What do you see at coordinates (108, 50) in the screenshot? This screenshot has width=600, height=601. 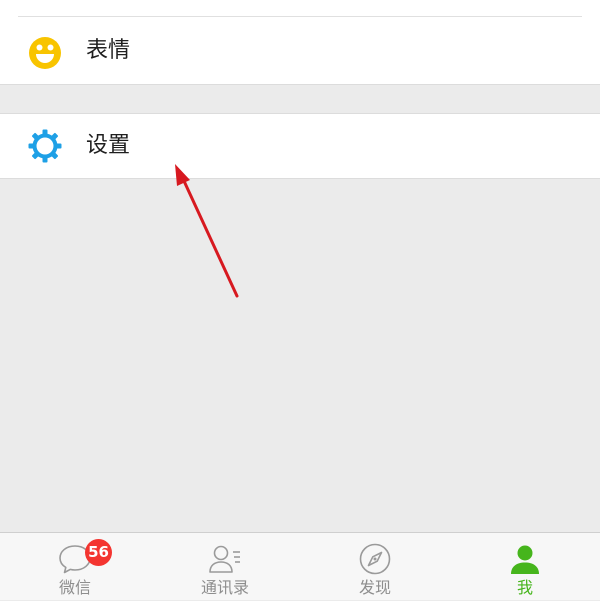 I see `menu-item-emoji-label: 表情` at bounding box center [108, 50].